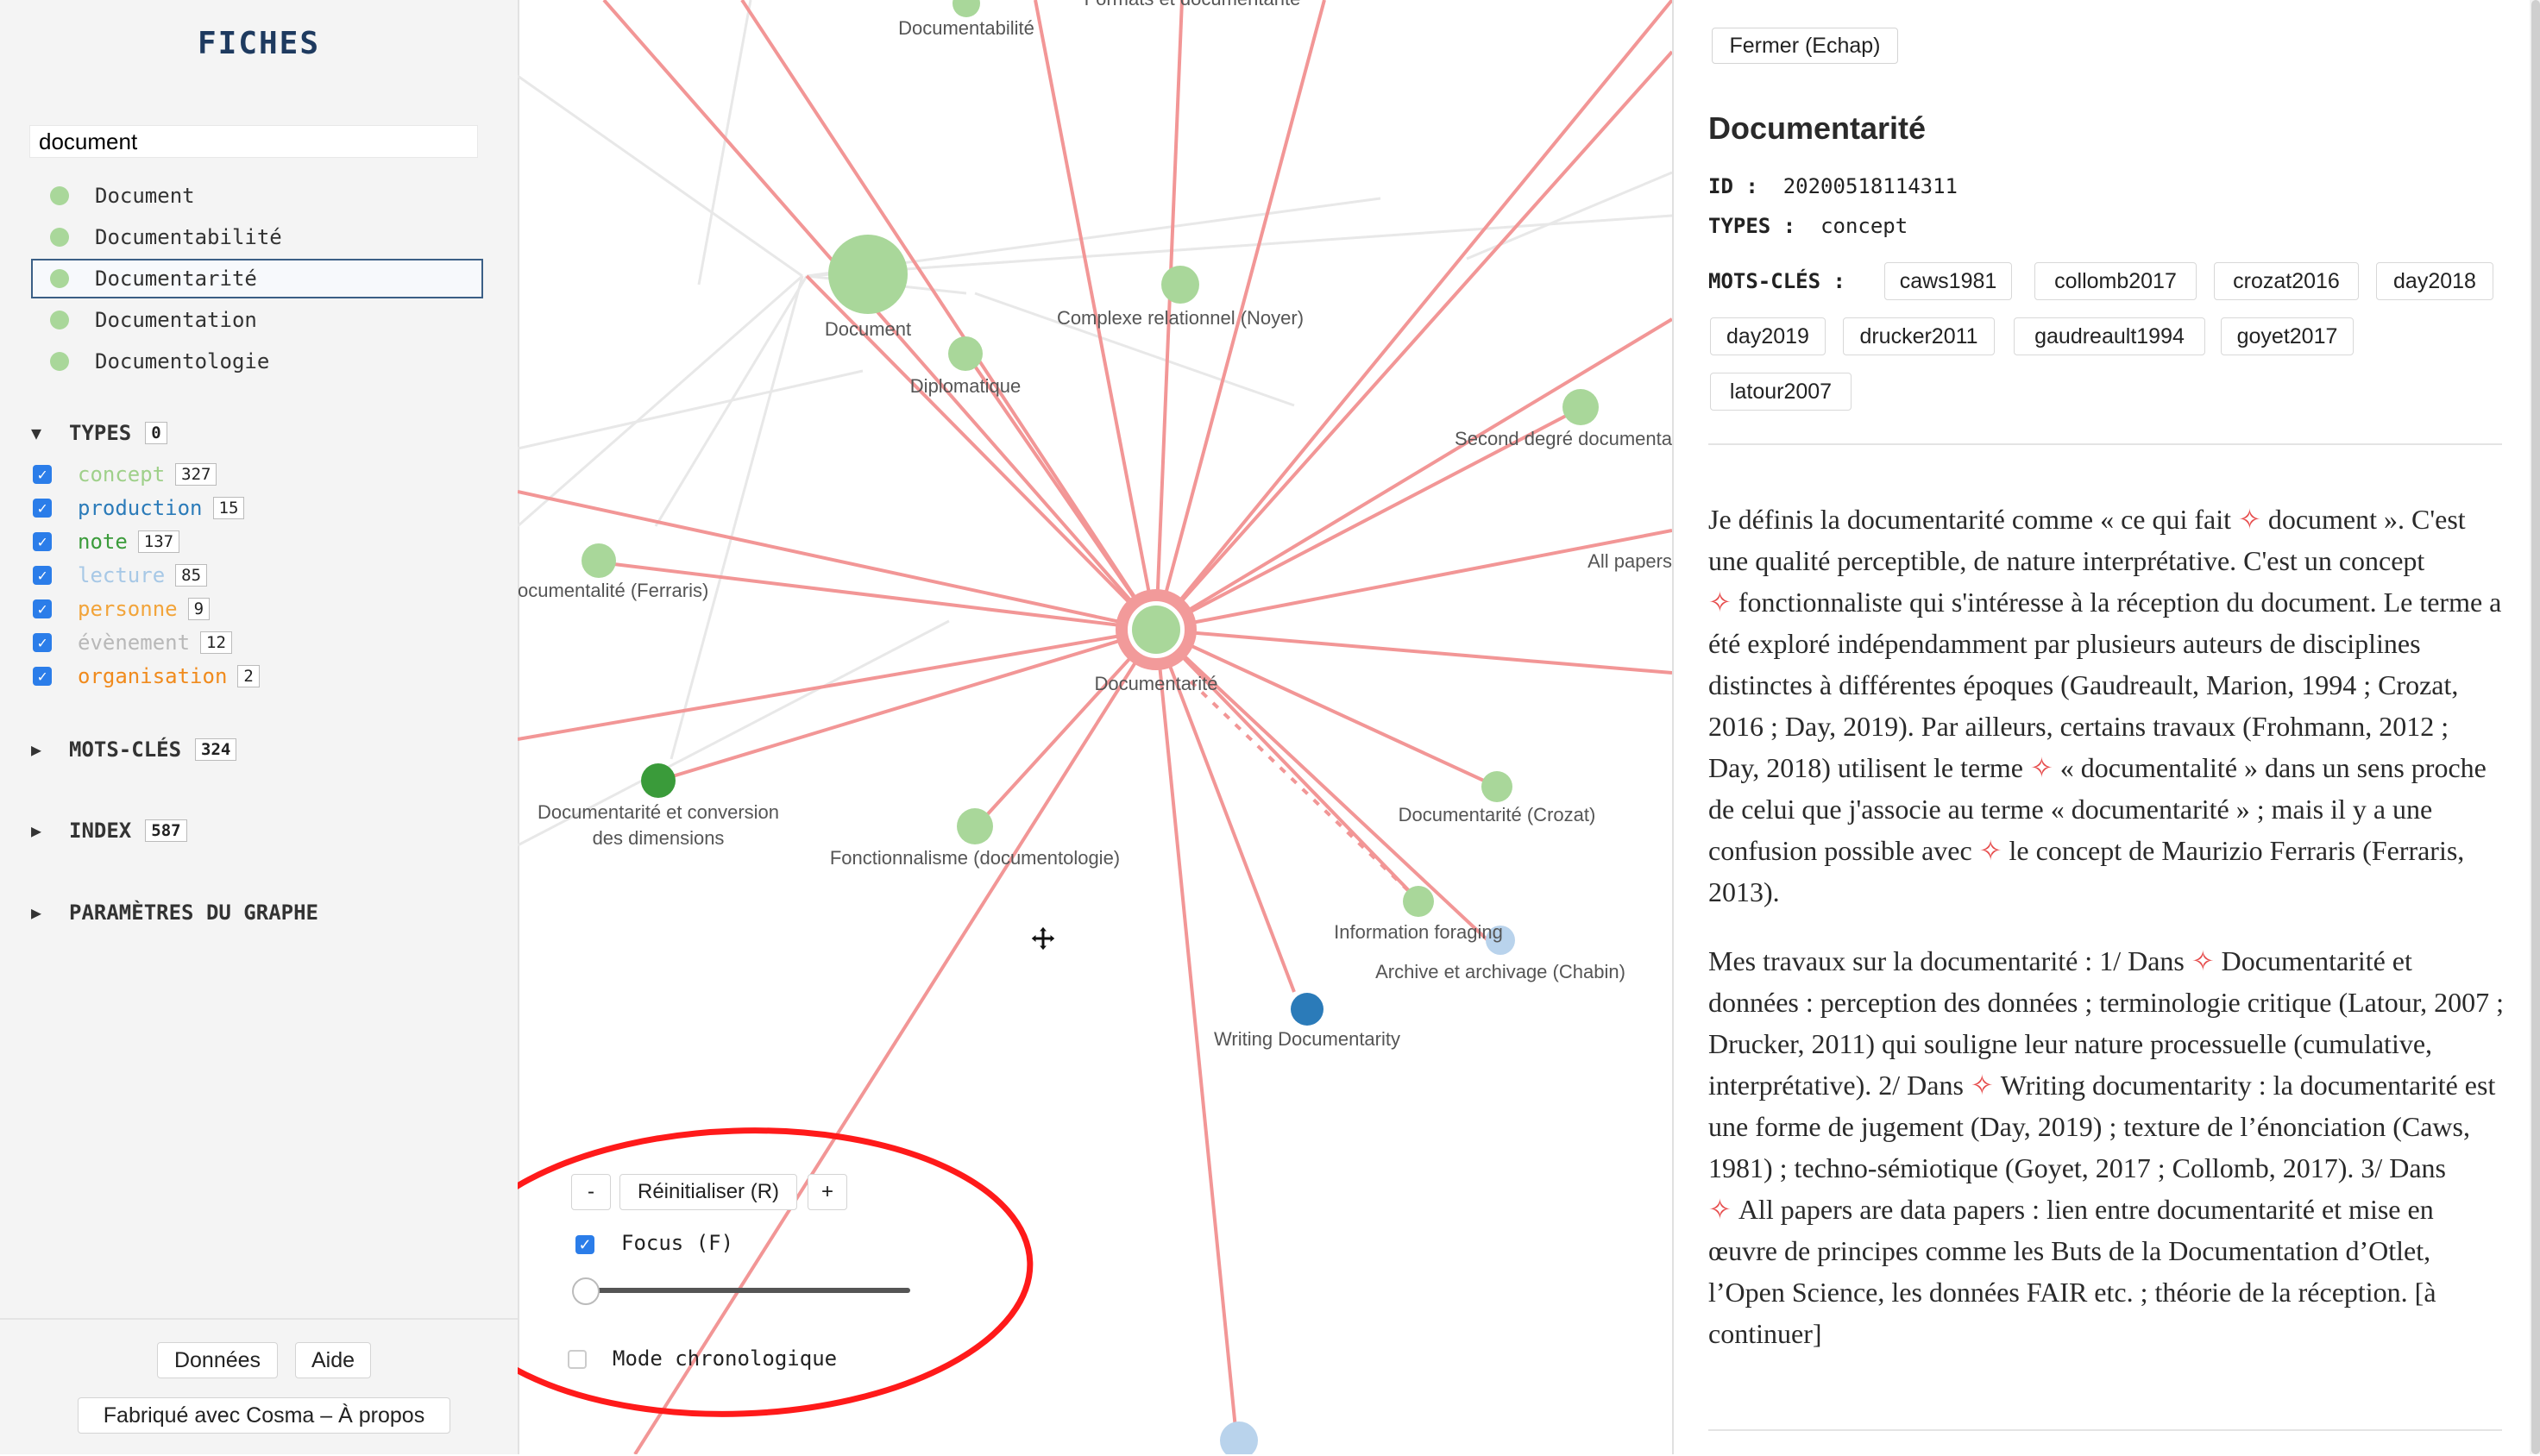  I want to click on panel-scrollbar-thumb, so click(2536, 727).